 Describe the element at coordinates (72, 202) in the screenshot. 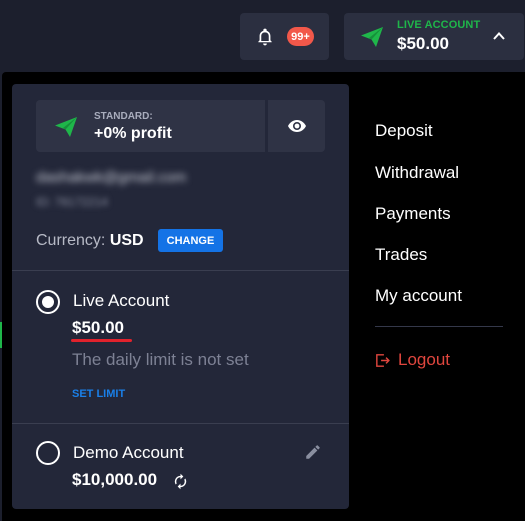

I see `account-id: ID: 78172214` at that location.